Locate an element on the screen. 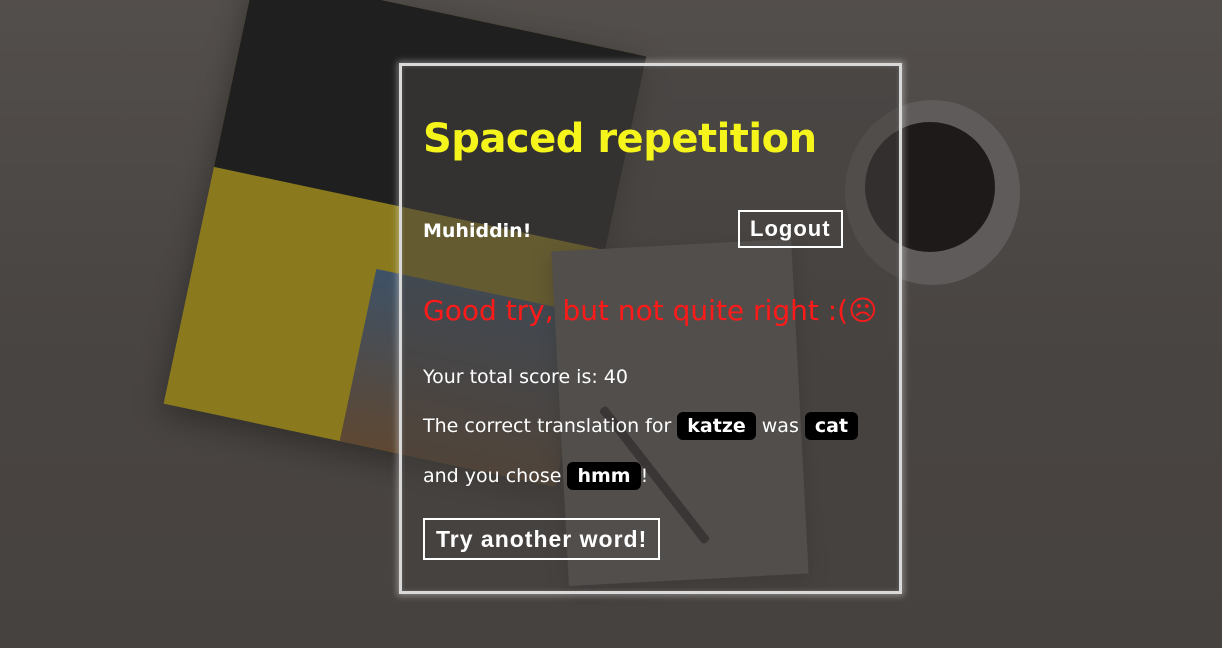 The height and width of the screenshot is (648, 1222). frowning-face-icon: ☹ is located at coordinates (863, 310).